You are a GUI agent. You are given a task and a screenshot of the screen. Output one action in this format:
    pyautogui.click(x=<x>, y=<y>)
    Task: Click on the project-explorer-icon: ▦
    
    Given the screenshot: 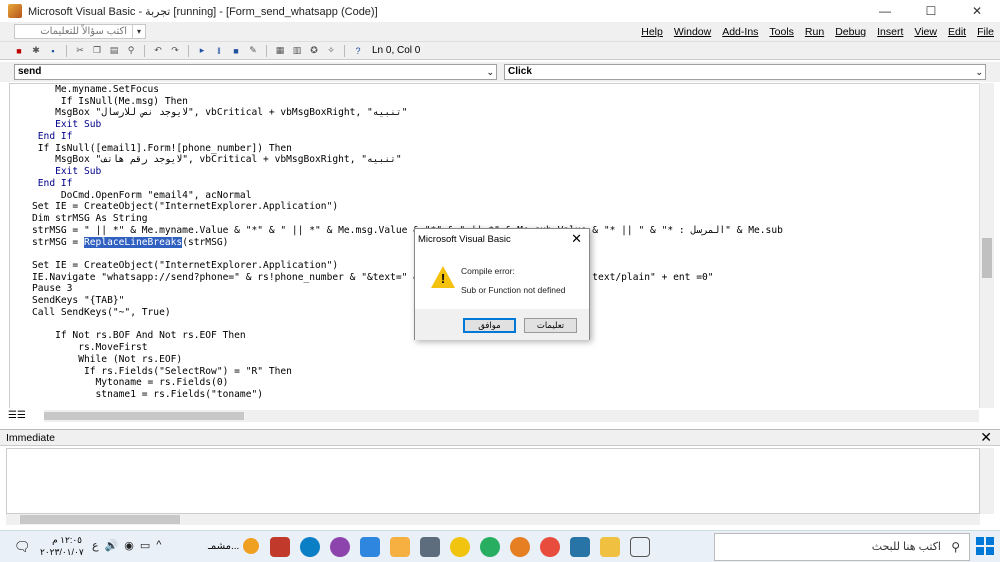 What is the action you would take?
    pyautogui.click(x=280, y=50)
    